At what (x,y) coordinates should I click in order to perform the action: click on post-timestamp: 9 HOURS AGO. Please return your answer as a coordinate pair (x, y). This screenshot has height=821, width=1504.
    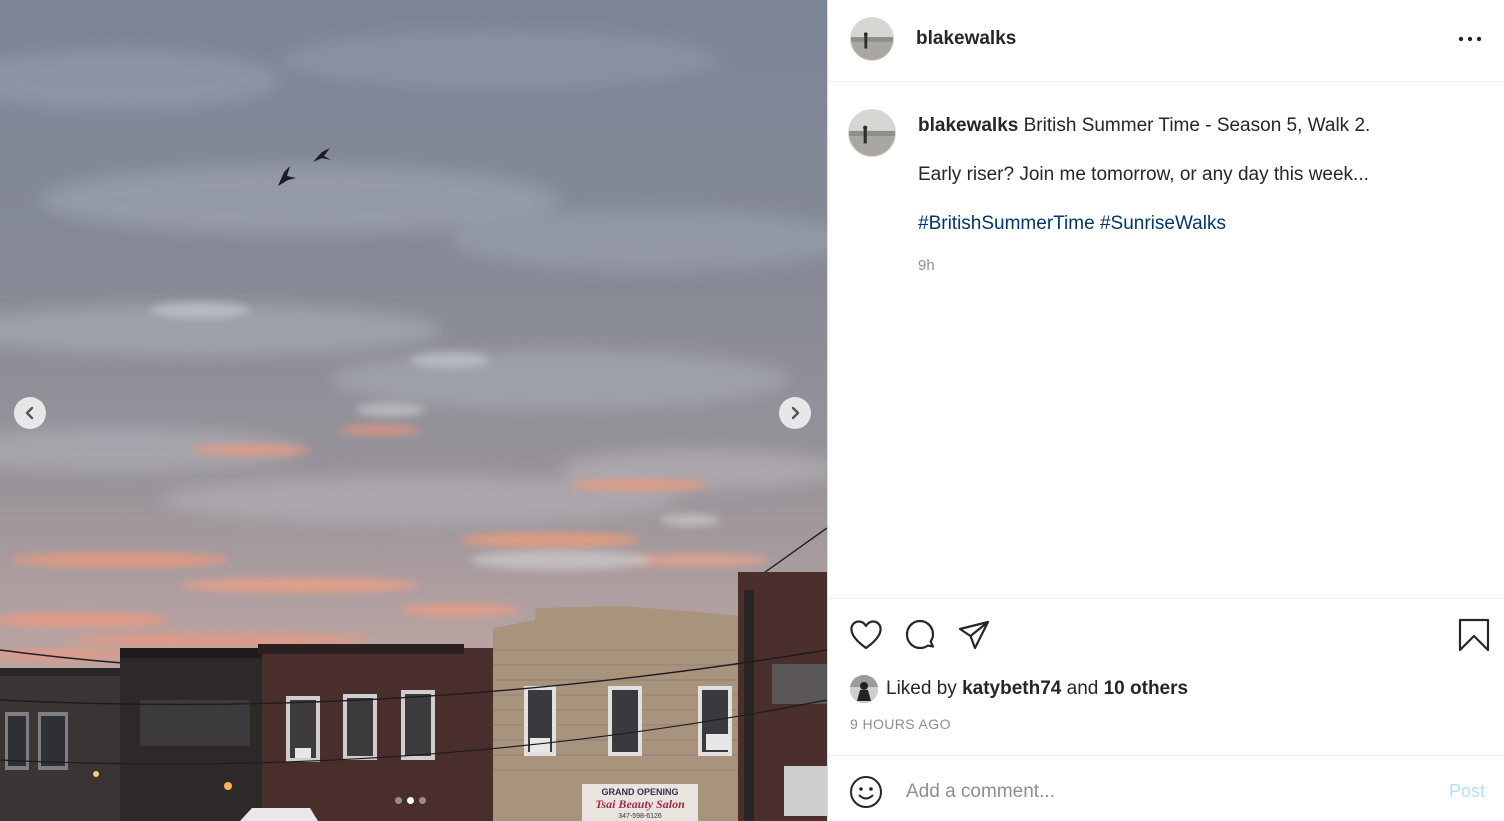
    Looking at the image, I should click on (900, 724).